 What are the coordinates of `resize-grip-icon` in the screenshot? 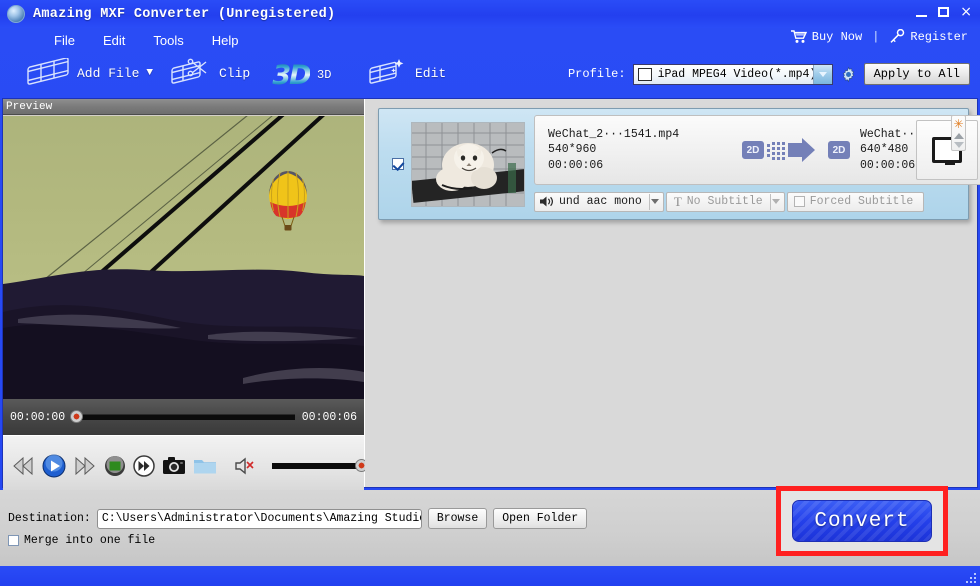 It's located at (971, 578).